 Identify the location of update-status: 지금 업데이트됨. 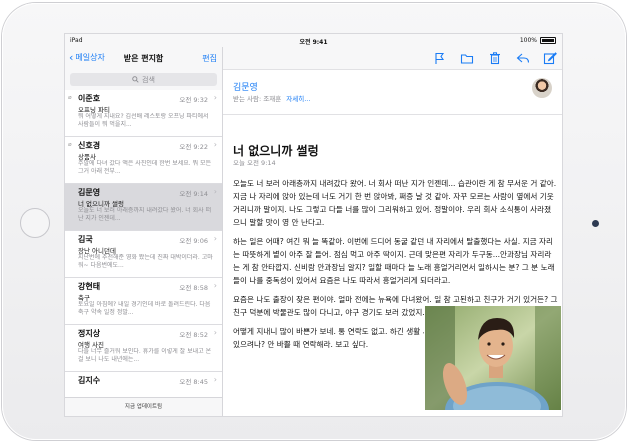
(143, 406).